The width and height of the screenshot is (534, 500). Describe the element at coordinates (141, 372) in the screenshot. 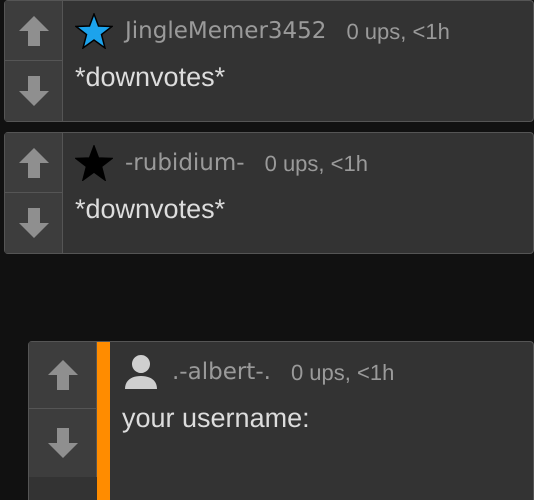

I see `avatar-icon` at that location.